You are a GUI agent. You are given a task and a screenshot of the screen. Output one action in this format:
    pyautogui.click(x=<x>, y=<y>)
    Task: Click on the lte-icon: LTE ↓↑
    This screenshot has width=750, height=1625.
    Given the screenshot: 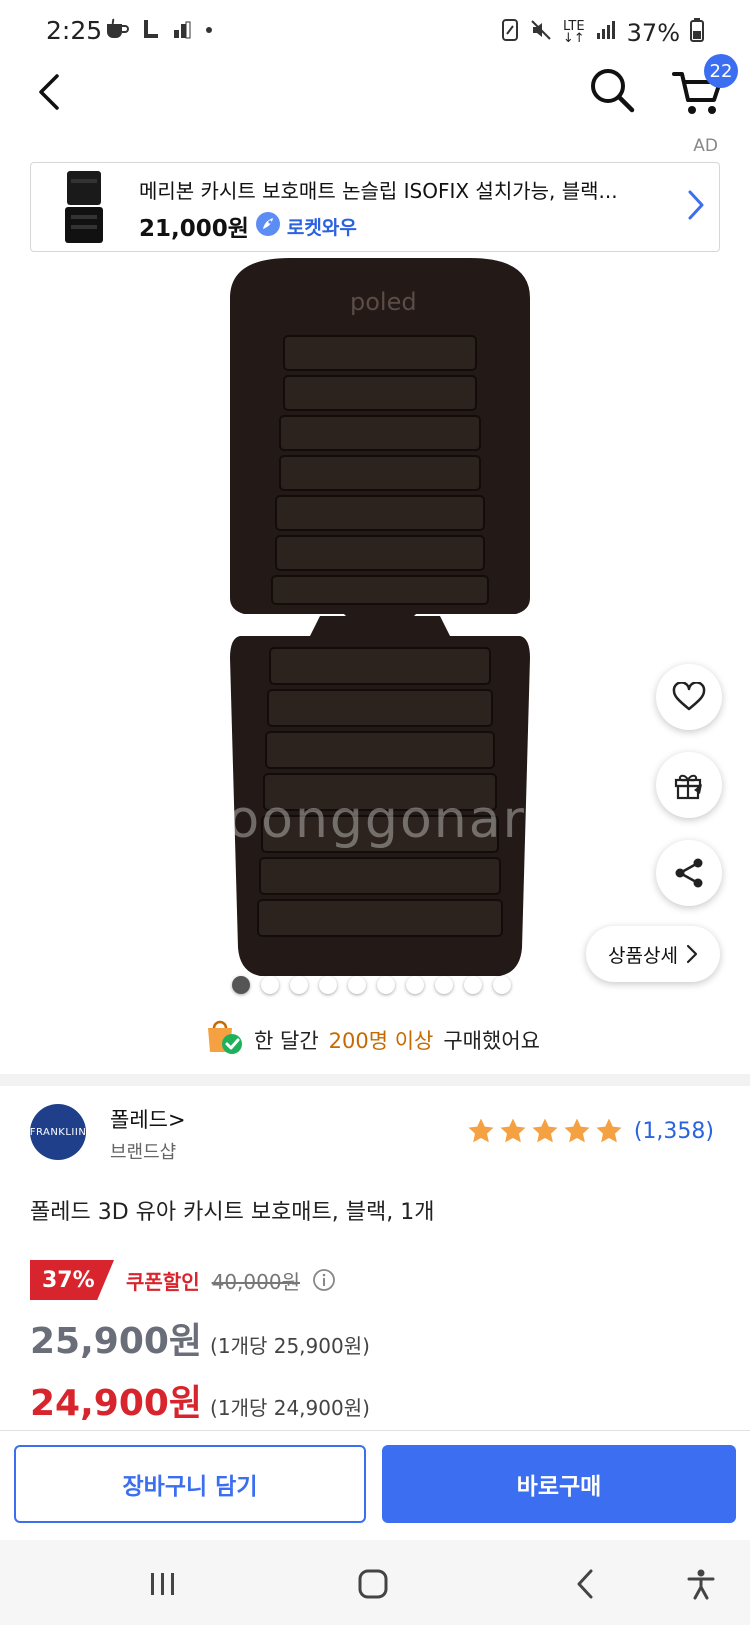 What is the action you would take?
    pyautogui.click(x=573, y=32)
    